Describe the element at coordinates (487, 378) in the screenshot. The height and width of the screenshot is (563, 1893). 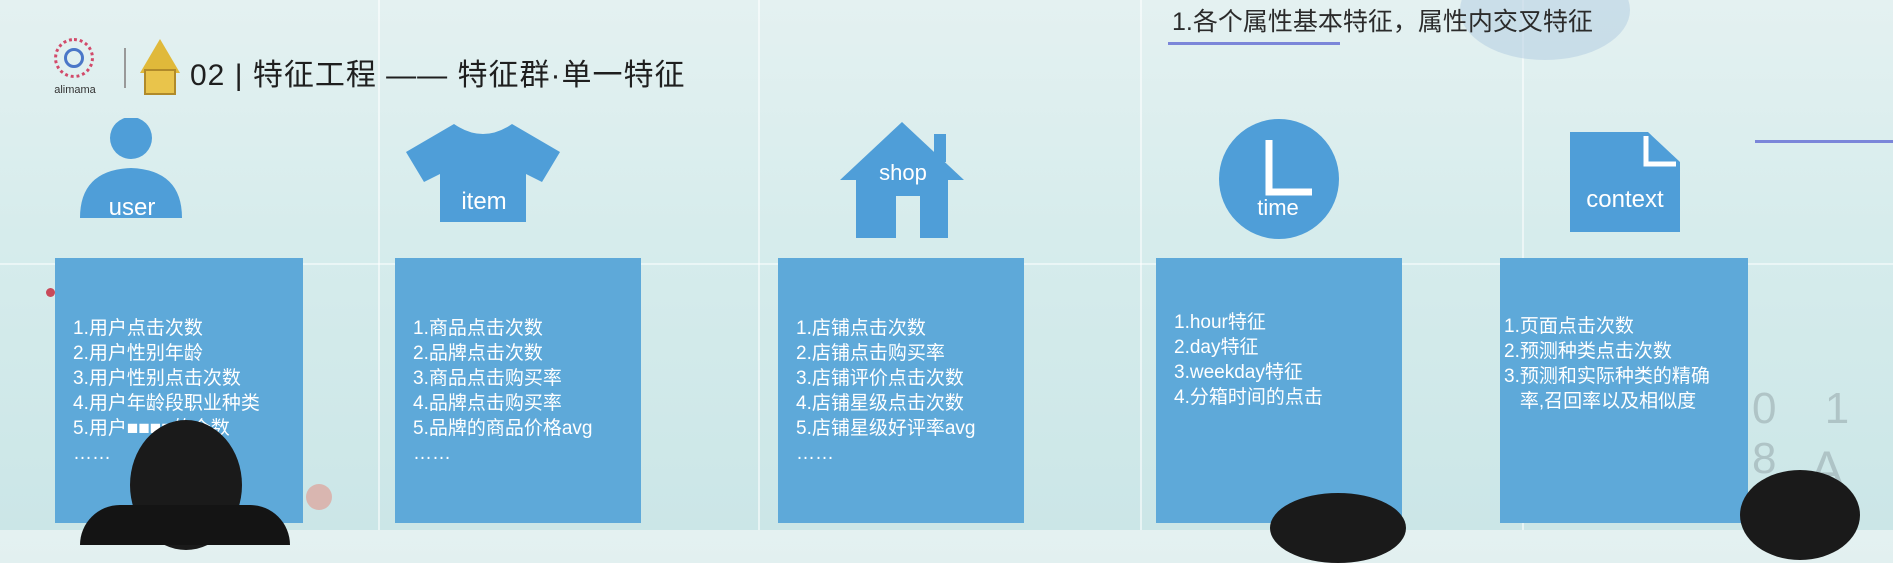
I see `list-item: 3.商品点击购买率` at that location.